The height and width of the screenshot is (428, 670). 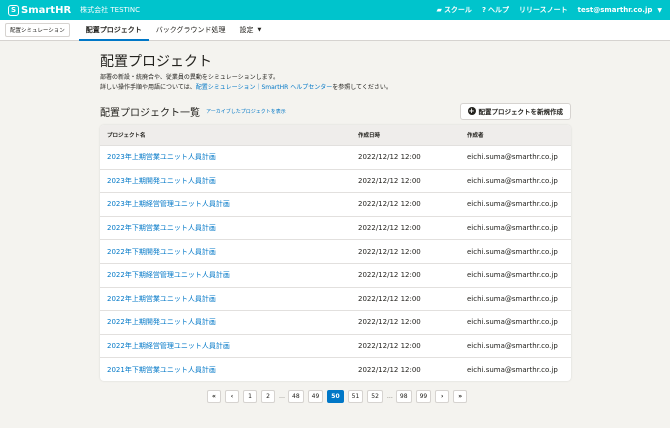 What do you see at coordinates (251, 30) in the screenshot?
I see `tab-settings: 設定 ▼` at bounding box center [251, 30].